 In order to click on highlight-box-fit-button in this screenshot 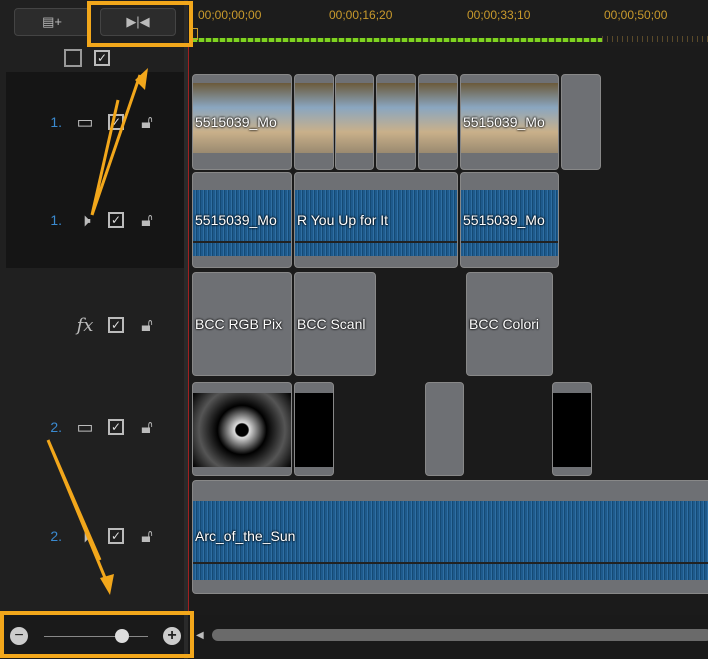, I will do `click(140, 24)`.